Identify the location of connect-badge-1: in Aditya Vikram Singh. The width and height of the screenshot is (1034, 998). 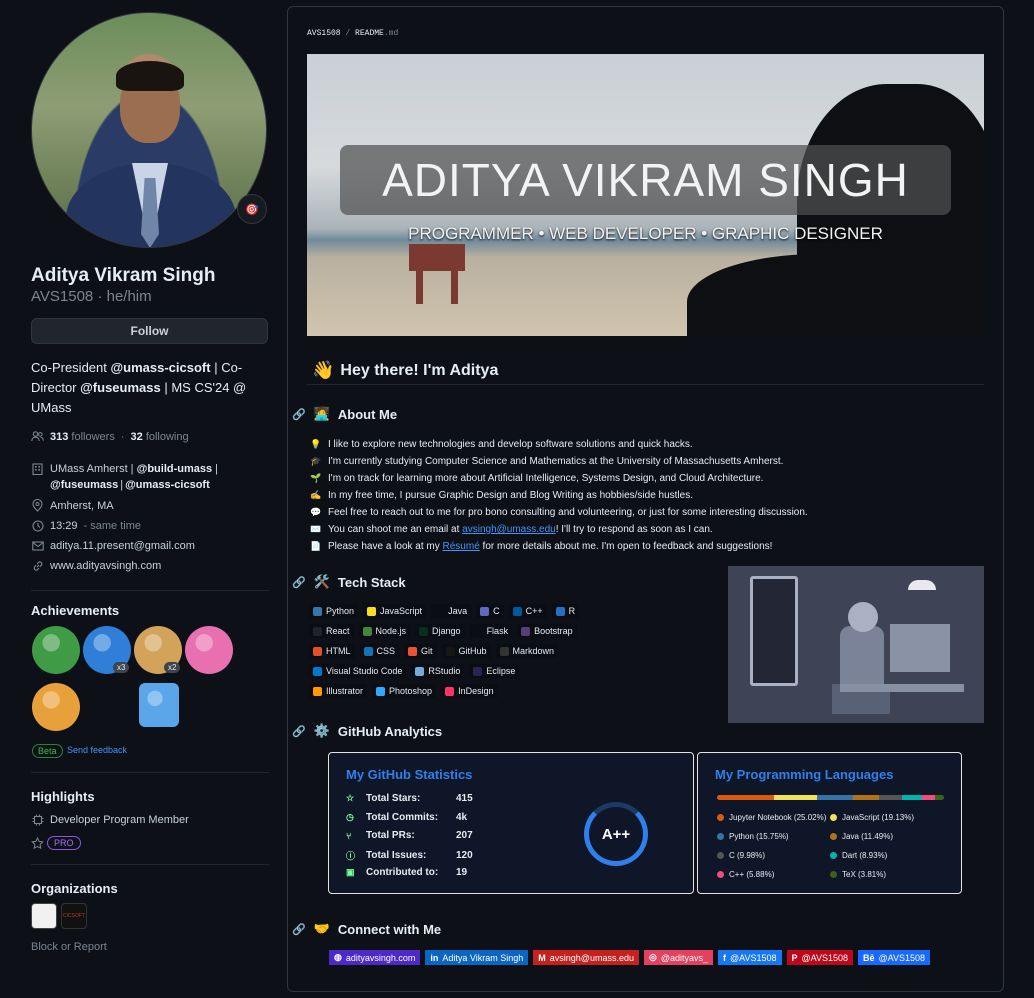
(477, 957).